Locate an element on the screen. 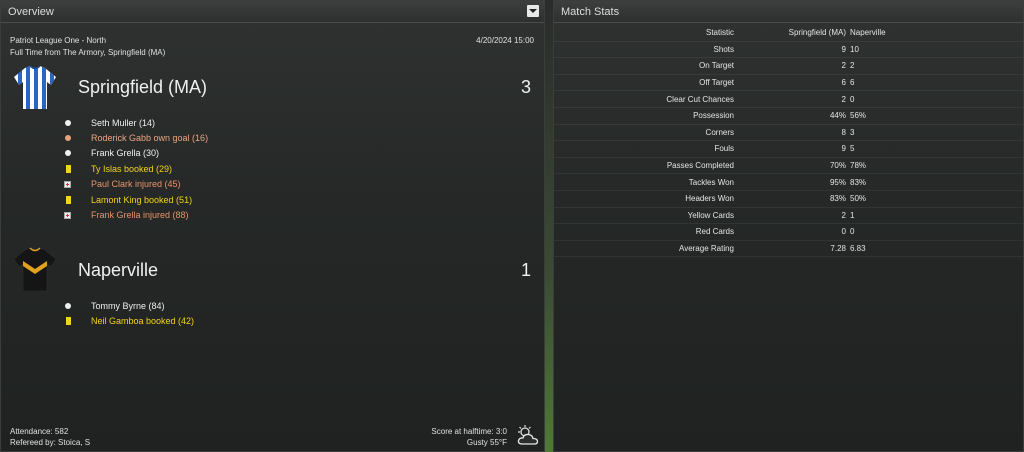  event-text: Paul Clark injured (45) is located at coordinates (136, 184).